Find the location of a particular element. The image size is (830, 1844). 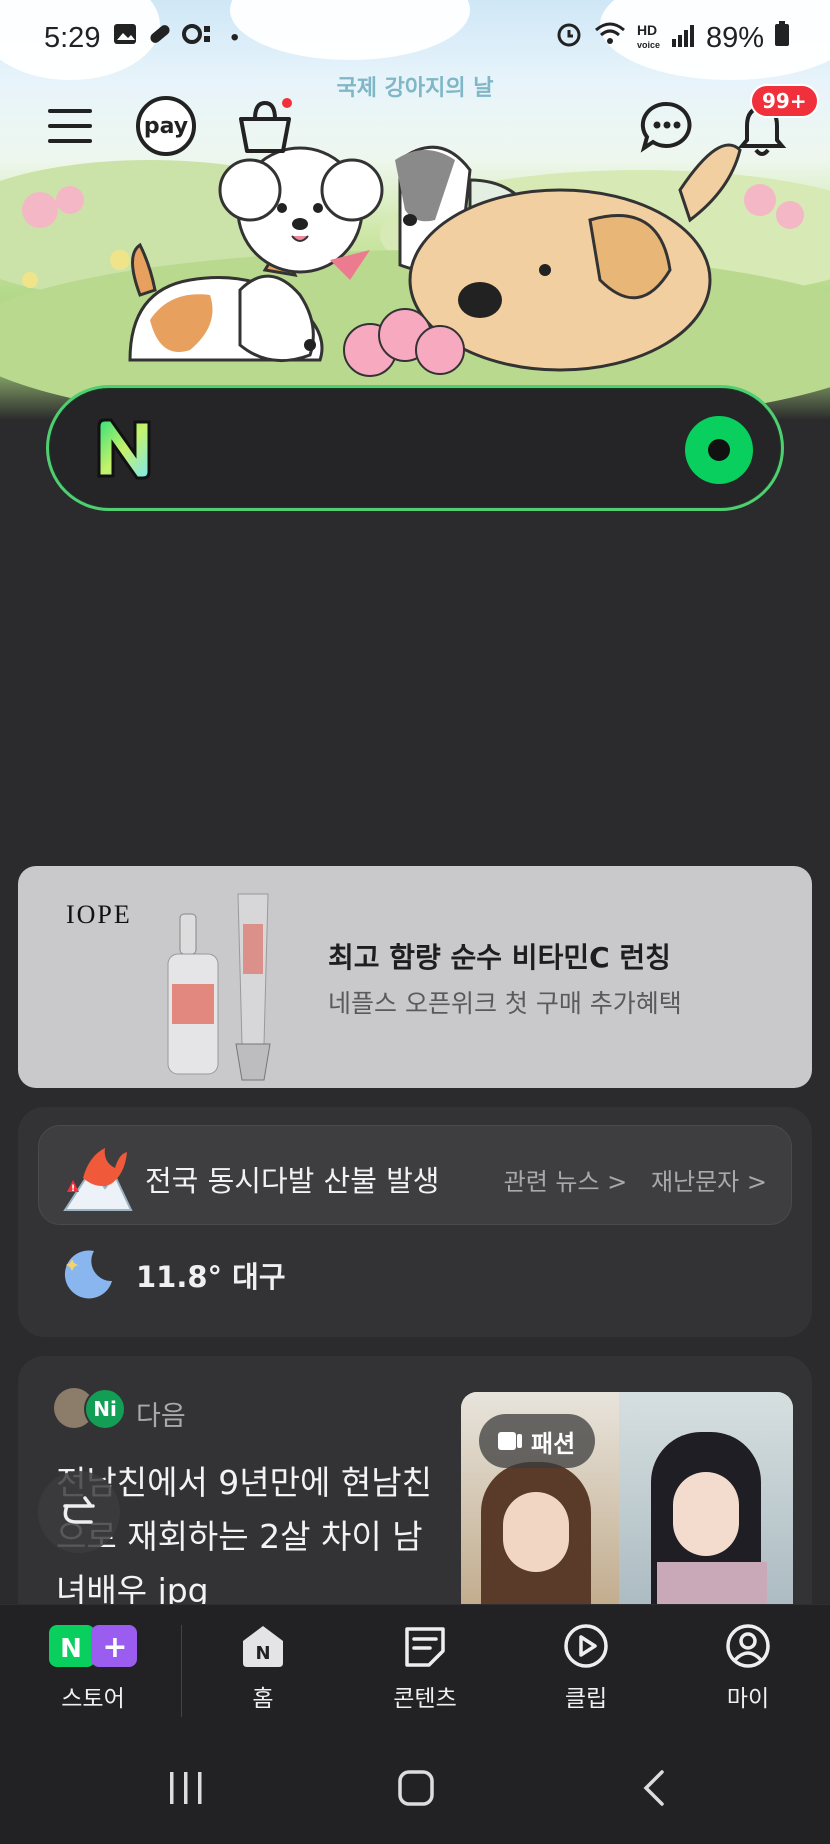

clip-icon is located at coordinates (586, 1646).